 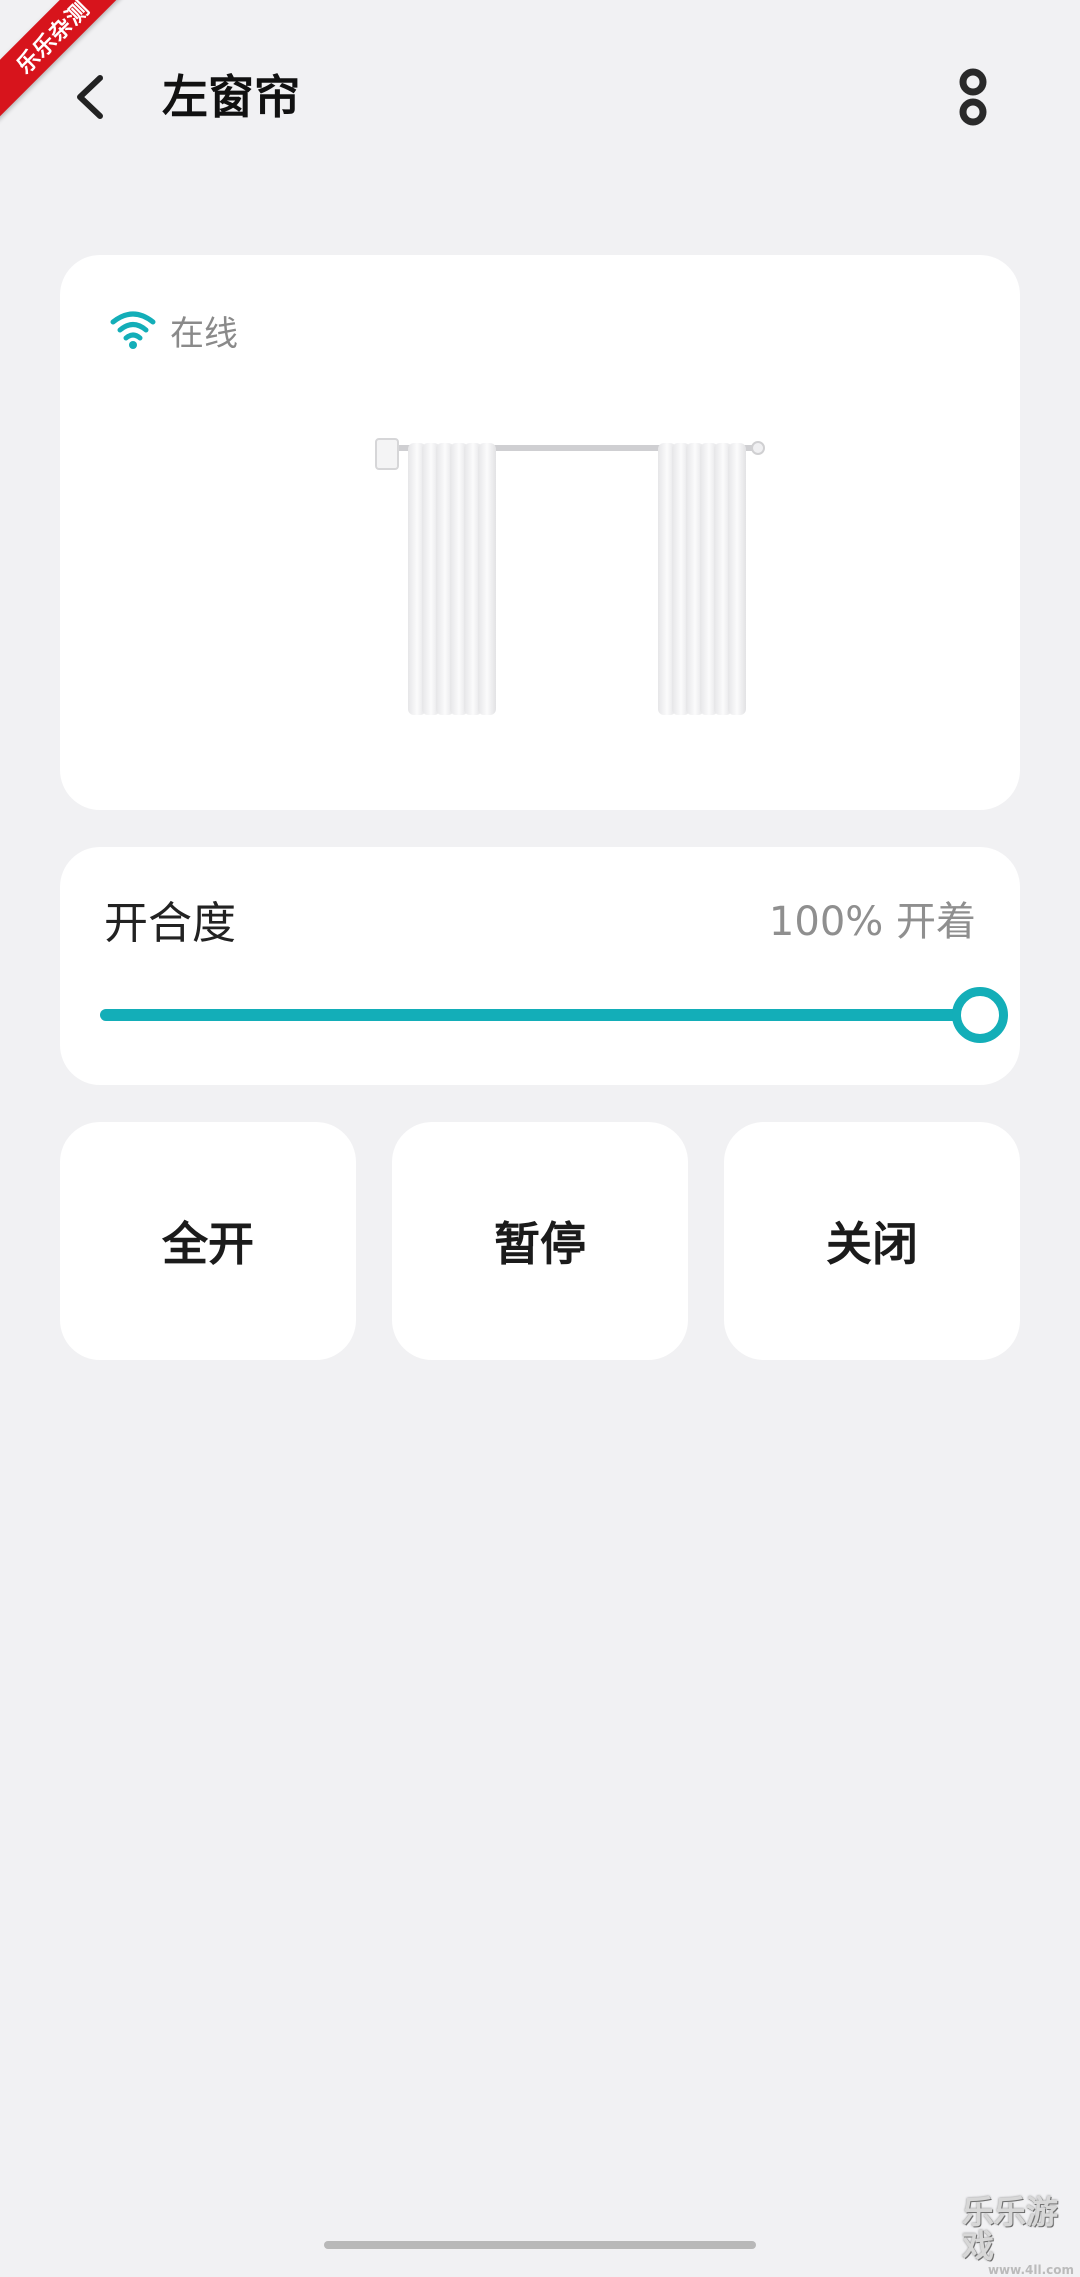 I want to click on page-title: 左窗帘, so click(x=231, y=97).